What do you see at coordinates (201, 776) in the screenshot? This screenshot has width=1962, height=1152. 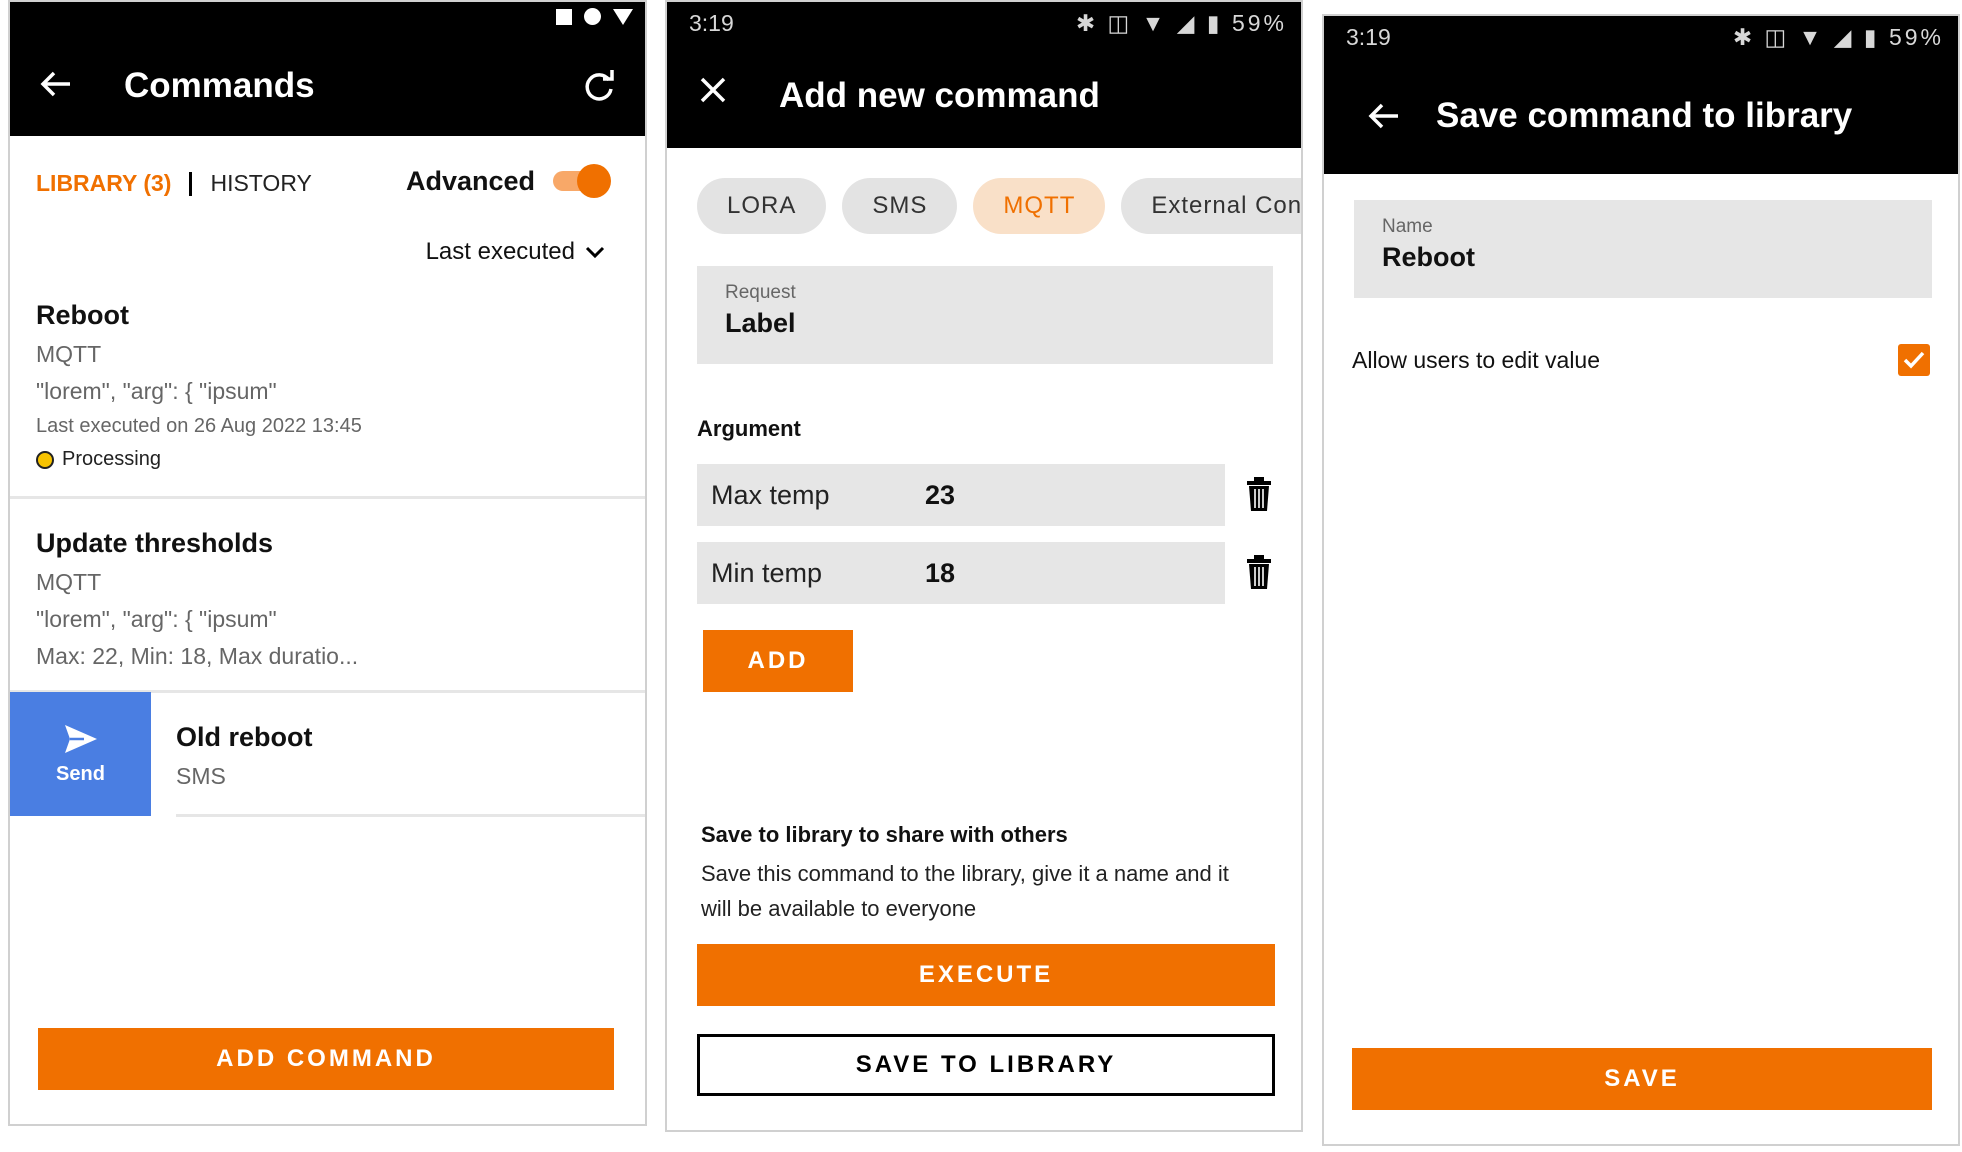 I see `command-protocol: SMS` at bounding box center [201, 776].